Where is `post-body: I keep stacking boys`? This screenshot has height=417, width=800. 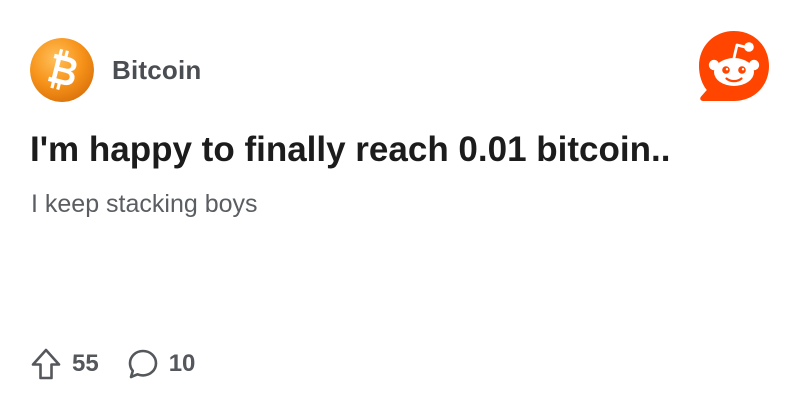
post-body: I keep stacking boys is located at coordinates (144, 204).